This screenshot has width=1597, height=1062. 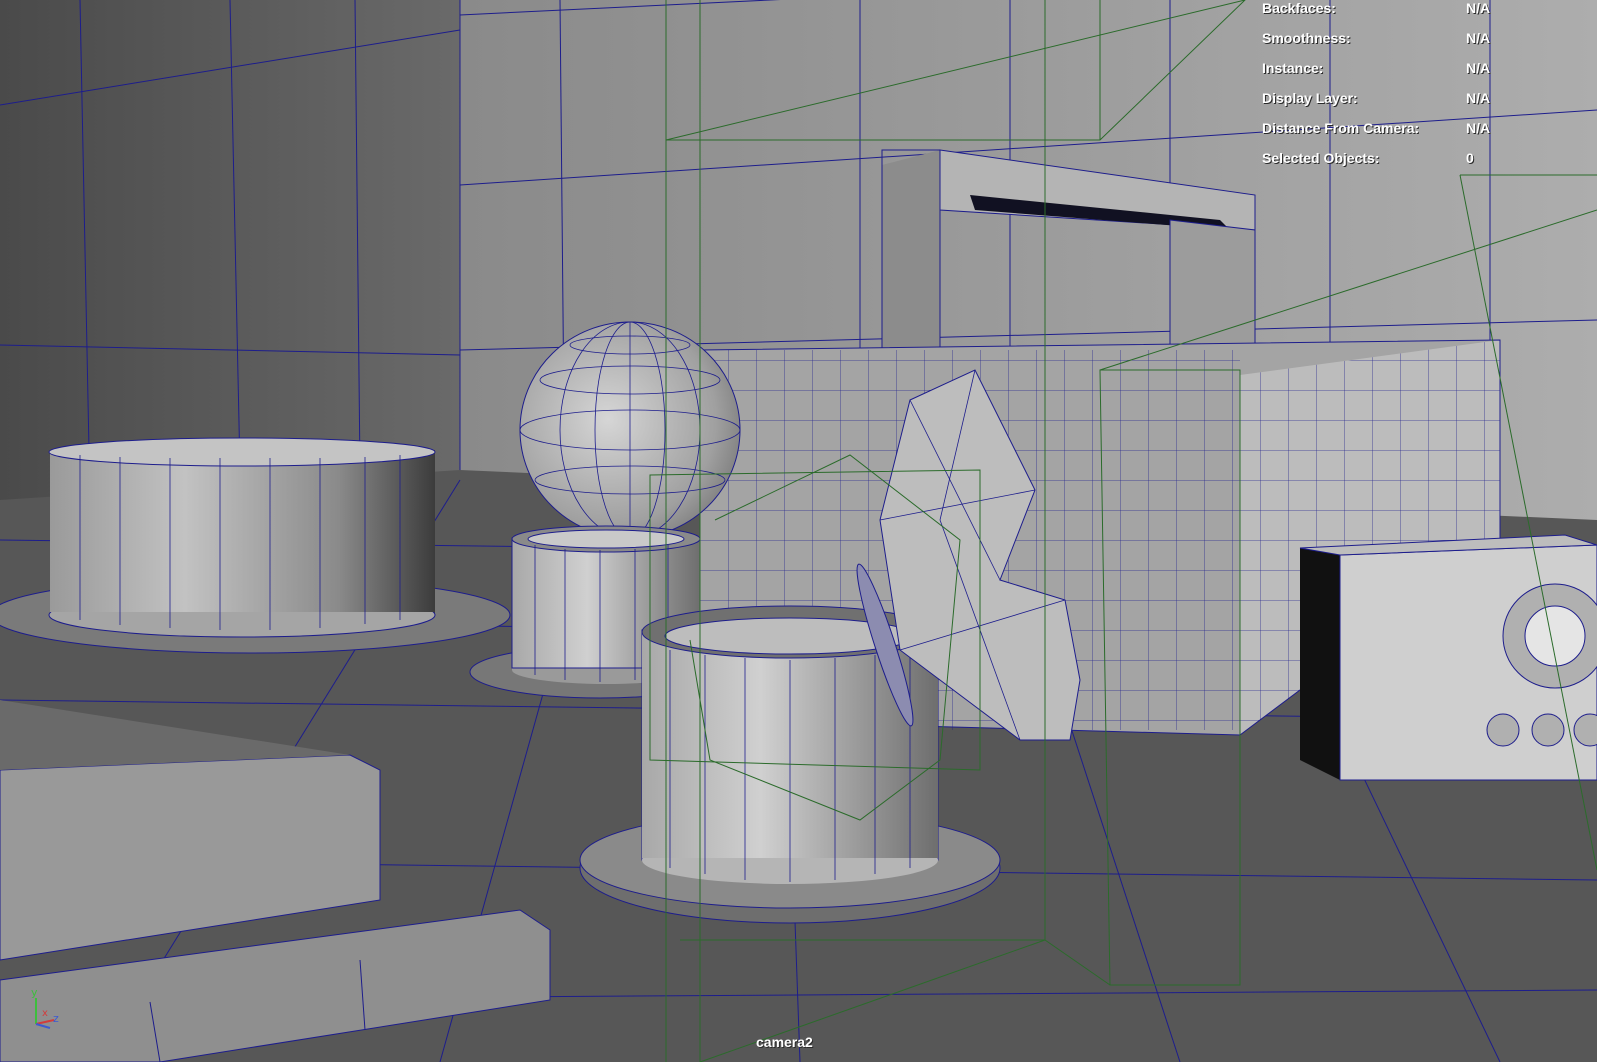 I want to click on camera-name-label: camera2, so click(x=784, y=1042).